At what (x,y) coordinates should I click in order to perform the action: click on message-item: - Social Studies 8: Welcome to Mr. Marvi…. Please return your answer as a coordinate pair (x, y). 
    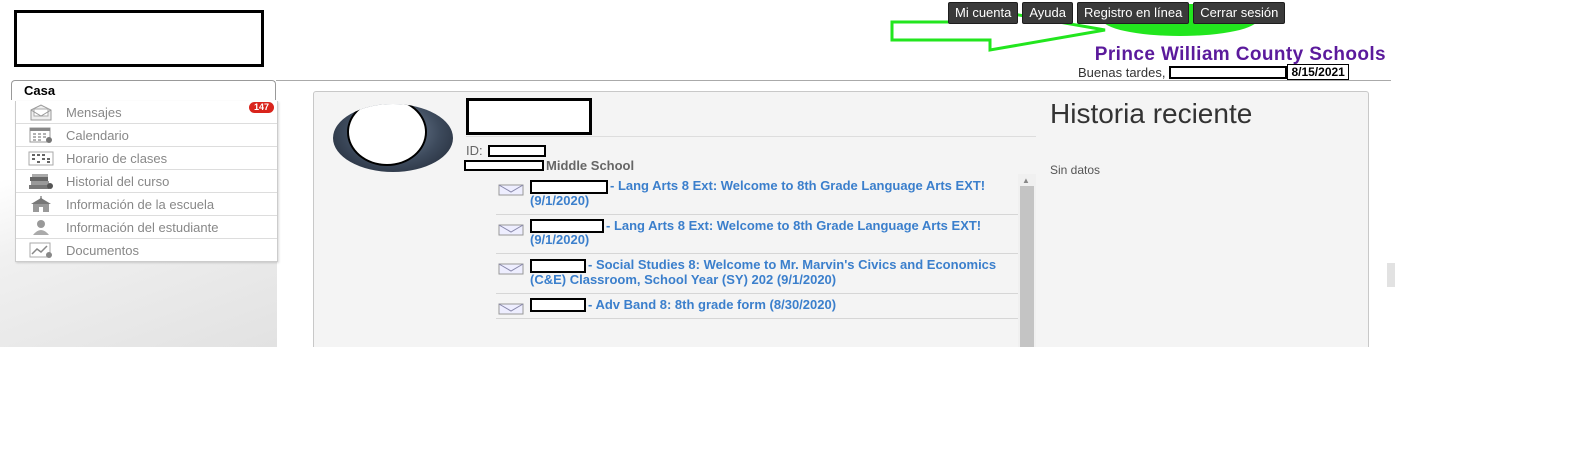
    Looking at the image, I should click on (757, 274).